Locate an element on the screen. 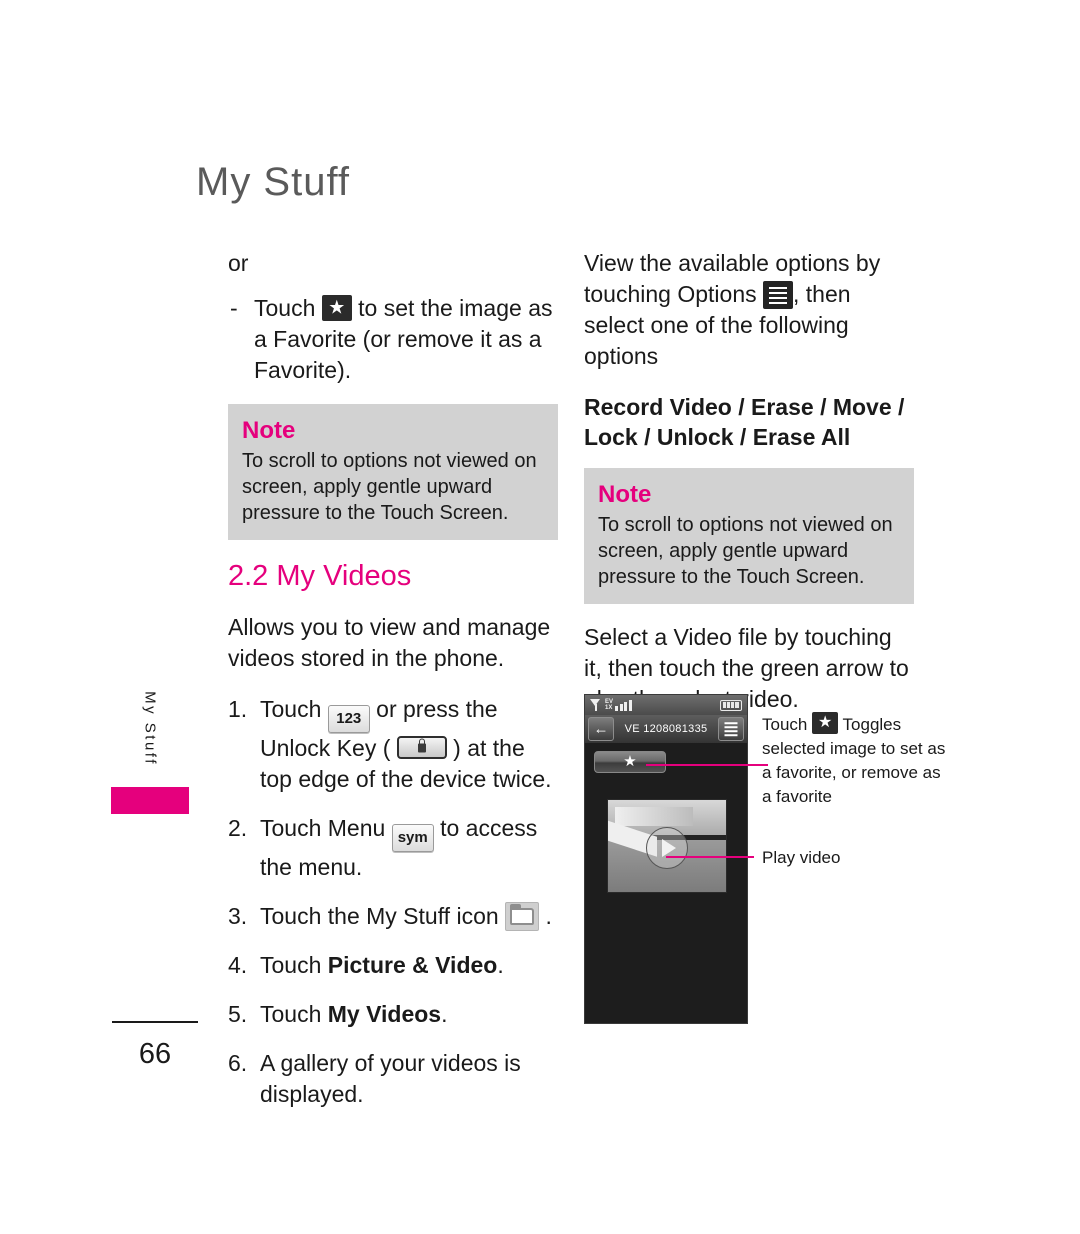 The width and height of the screenshot is (1080, 1234). page-title: My Stuff is located at coordinates (273, 182).